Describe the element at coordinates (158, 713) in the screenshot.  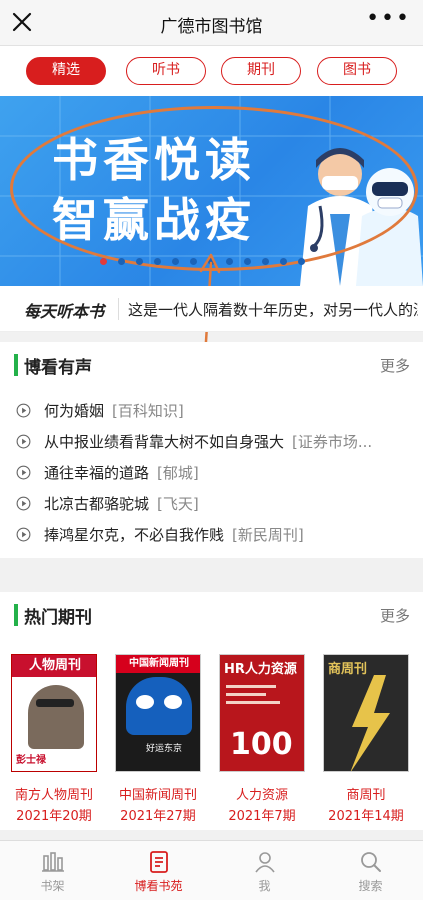
I see `magazine-cover: 中国新闻周刊 好运东京` at that location.